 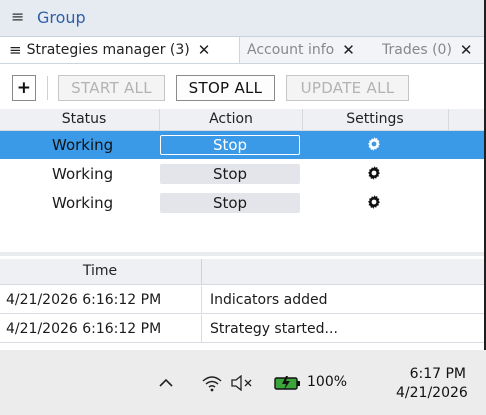 I want to click on column-header-time: Time, so click(x=100, y=271).